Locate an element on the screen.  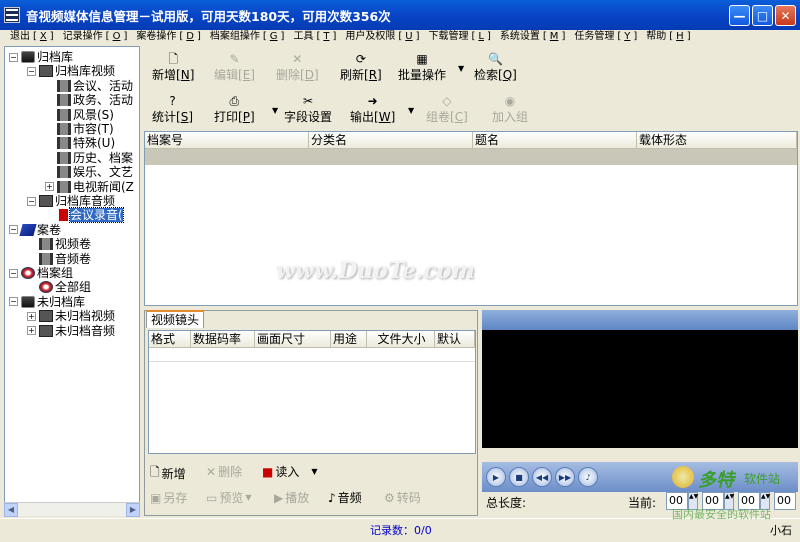
toolbar-accelerator: C is located at coordinates (459, 117).